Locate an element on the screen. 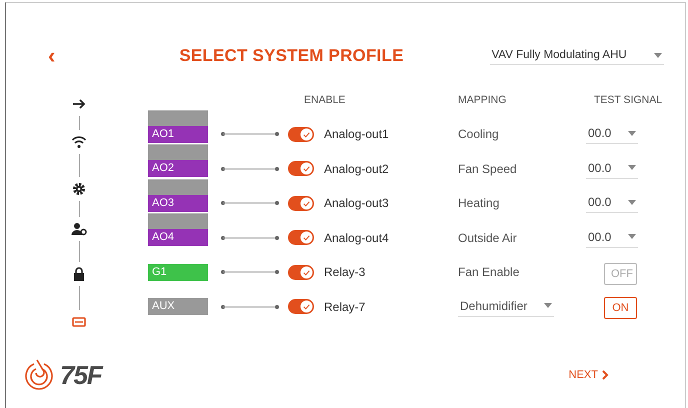  output-label: Analog-out1 is located at coordinates (356, 134).